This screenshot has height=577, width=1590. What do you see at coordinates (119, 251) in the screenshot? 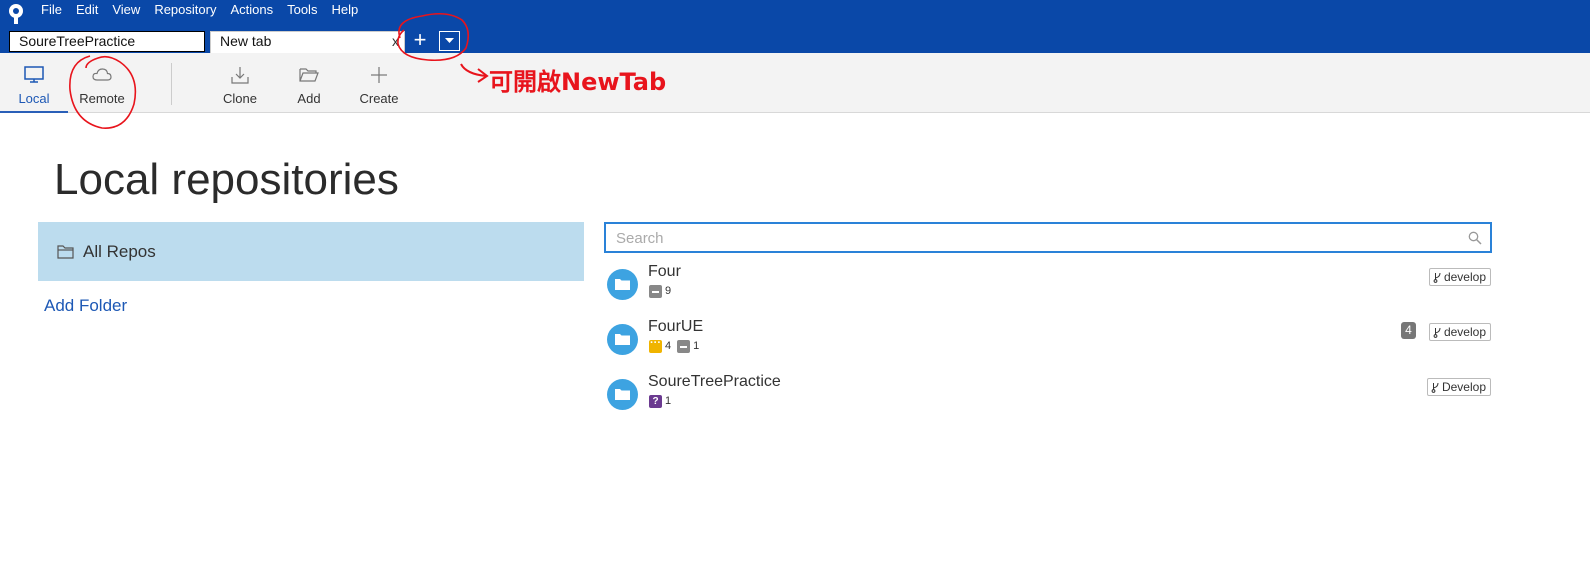
I see `folder-all-repos-label: All Repos` at bounding box center [119, 251].